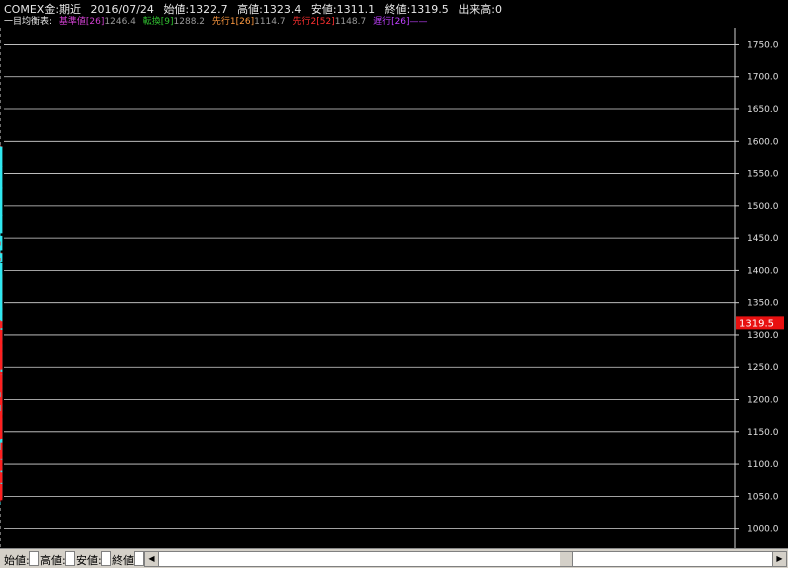 The image size is (788, 568). What do you see at coordinates (400, 22) in the screenshot?
I see `legend-chikou: 遅行[26]——` at bounding box center [400, 22].